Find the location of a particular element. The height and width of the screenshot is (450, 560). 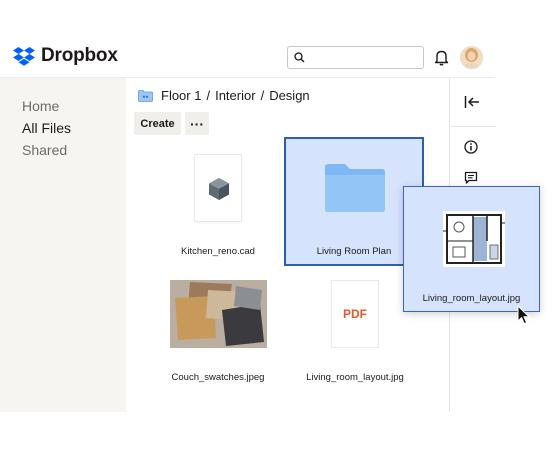

dropbox-logo-icon is located at coordinates (24, 56).